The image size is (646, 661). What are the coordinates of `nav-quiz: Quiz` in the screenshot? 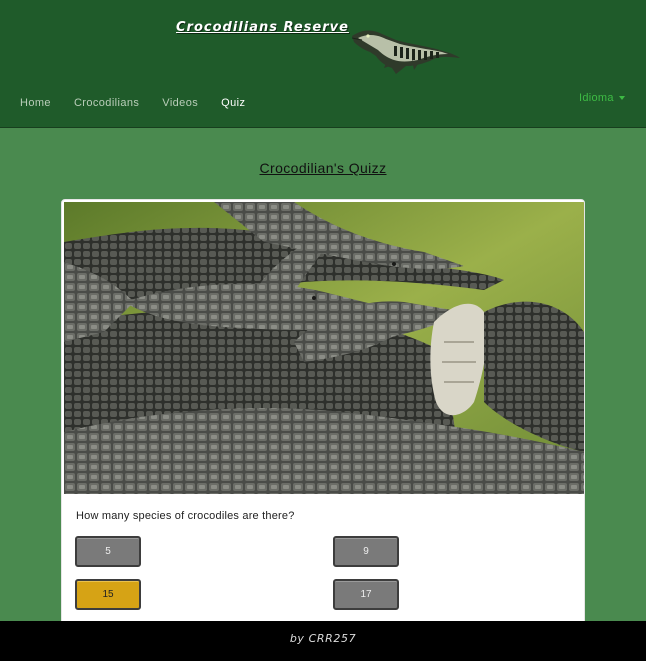 It's located at (233, 103).